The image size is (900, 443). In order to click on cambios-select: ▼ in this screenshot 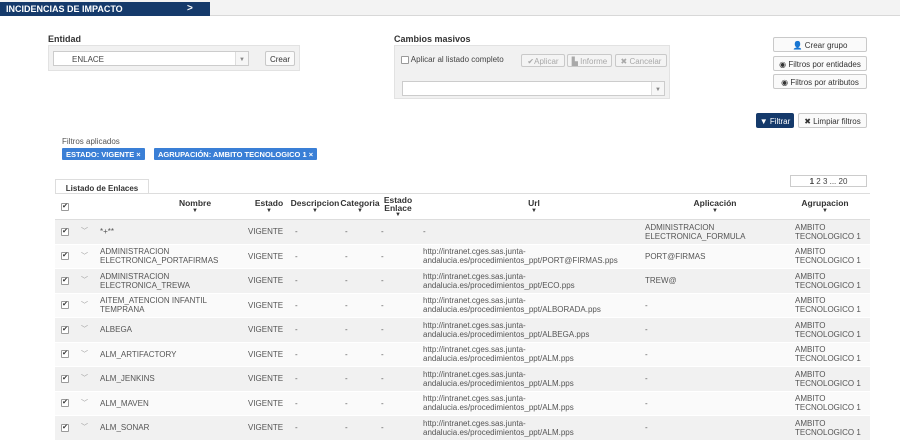, I will do `click(533, 88)`.